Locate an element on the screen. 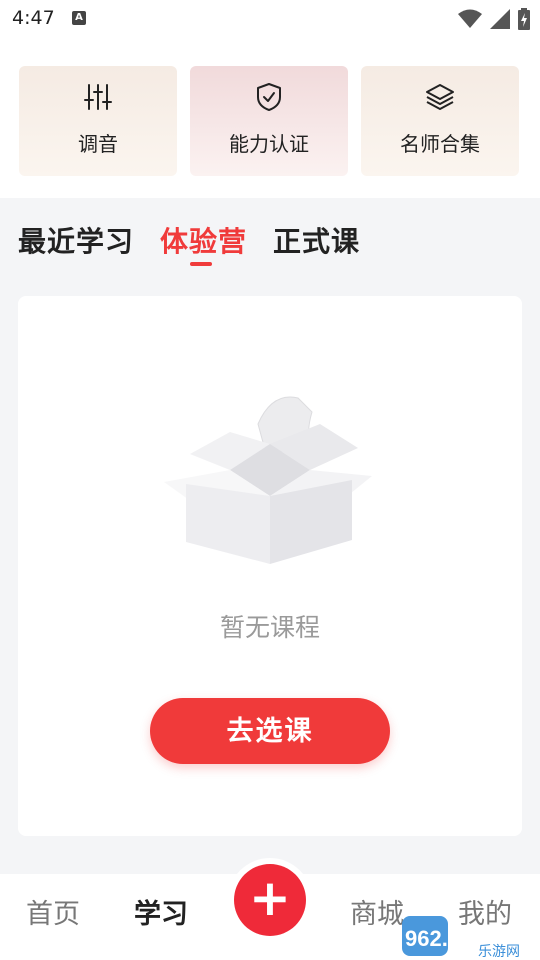 This screenshot has height=960, width=540. plus-icon: + is located at coordinates (270, 900).